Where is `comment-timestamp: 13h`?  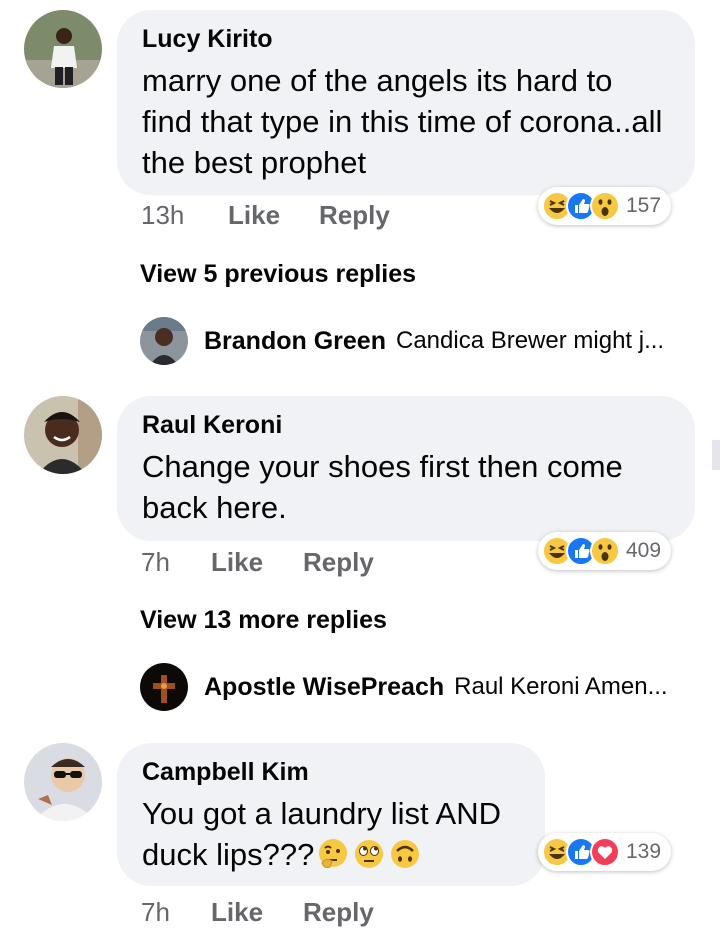 comment-timestamp: 13h is located at coordinates (162, 215).